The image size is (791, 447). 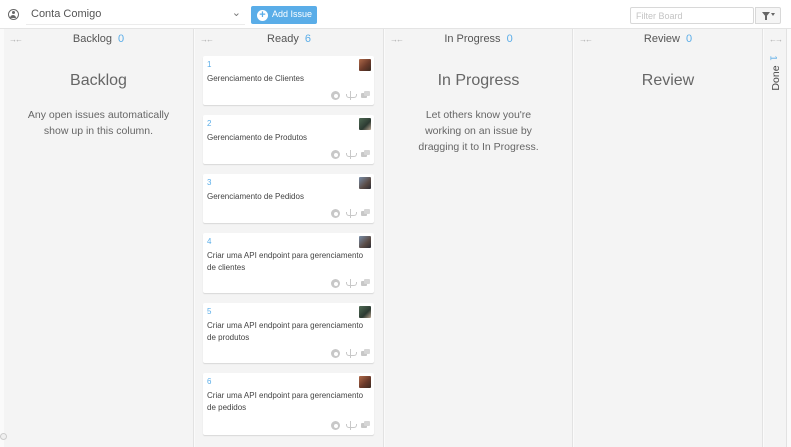 I want to click on empty-state-title: In Progress, so click(x=478, y=80).